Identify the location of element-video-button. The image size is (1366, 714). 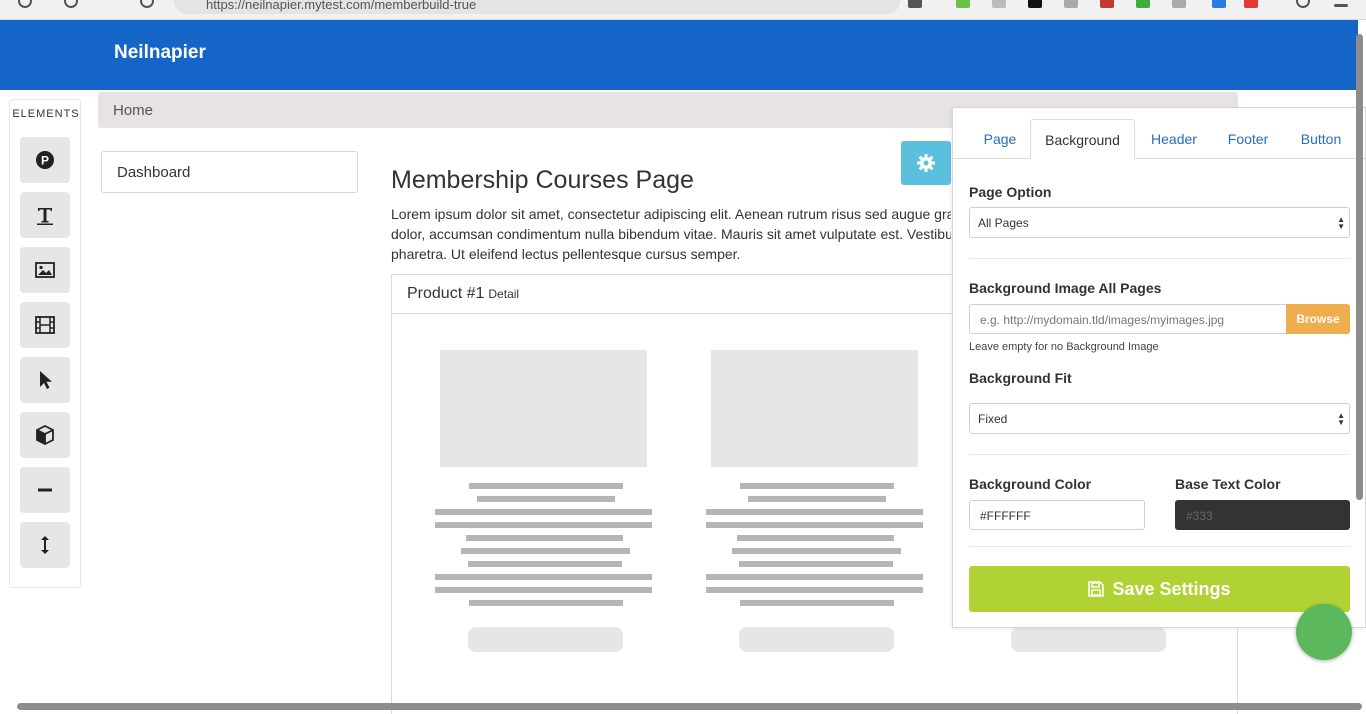
(45, 325).